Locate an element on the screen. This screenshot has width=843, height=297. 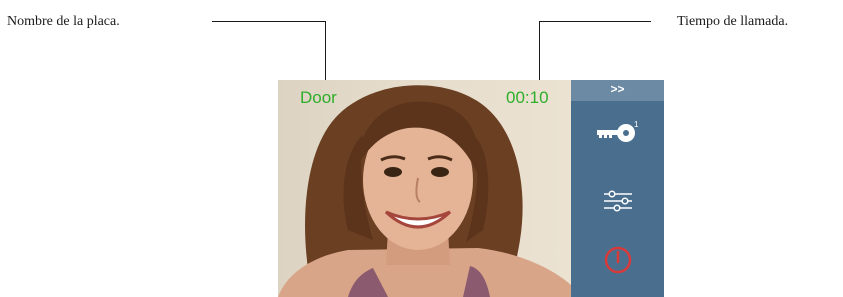
expand-button: >> is located at coordinates (617, 90).